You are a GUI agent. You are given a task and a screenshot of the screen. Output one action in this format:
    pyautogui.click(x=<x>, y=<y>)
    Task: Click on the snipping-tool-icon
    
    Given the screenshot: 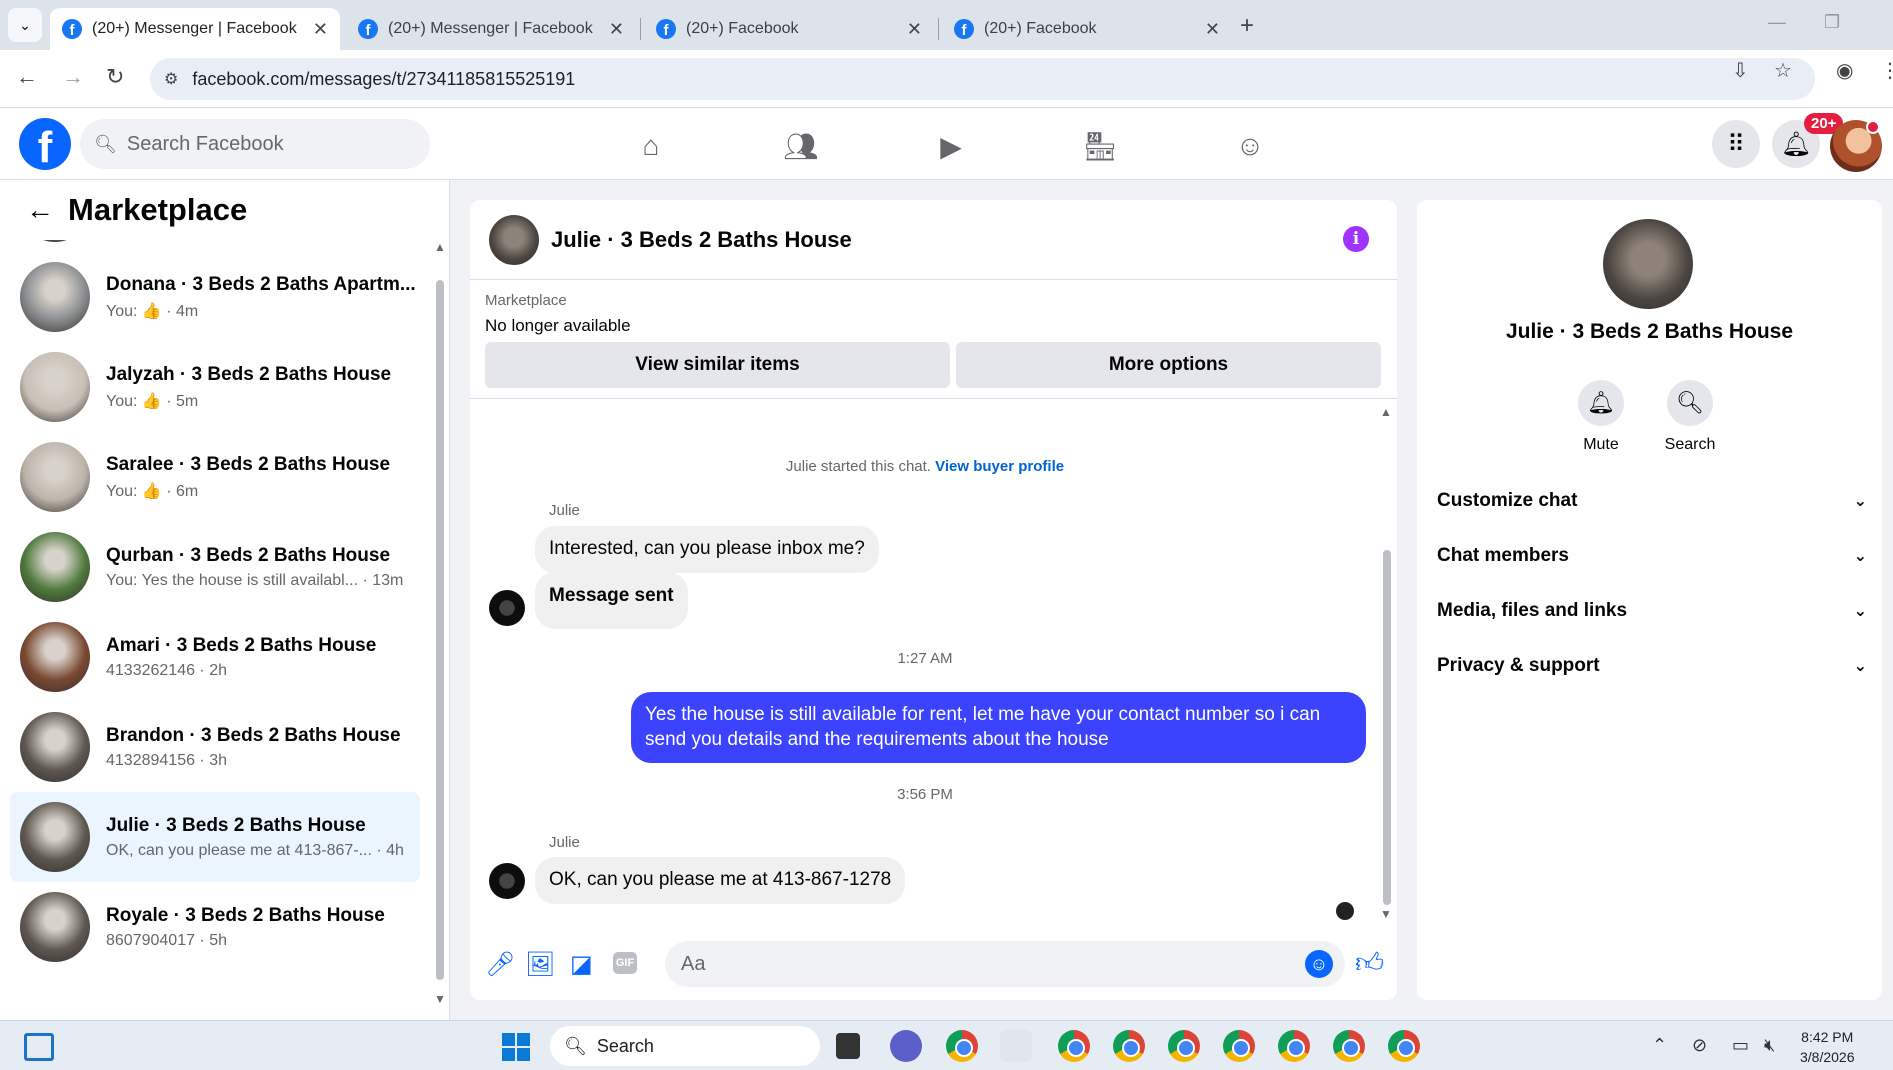 What is the action you would take?
    pyautogui.click(x=1016, y=1046)
    